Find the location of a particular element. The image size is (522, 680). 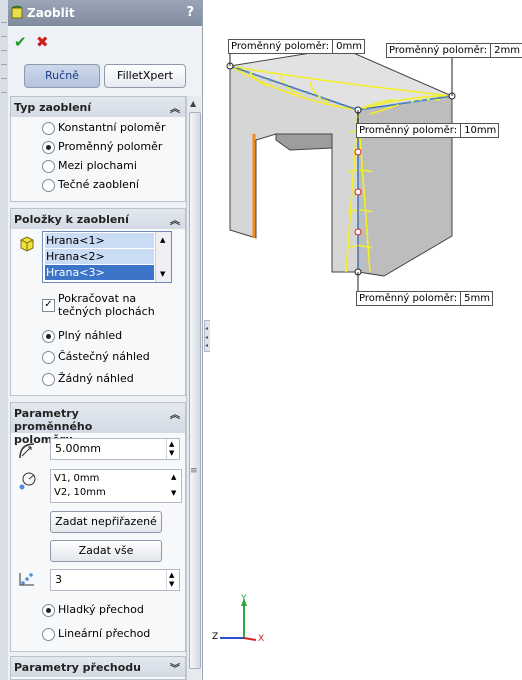

panel-scrollbar: ▲ ≡ is located at coordinates (193, 388).